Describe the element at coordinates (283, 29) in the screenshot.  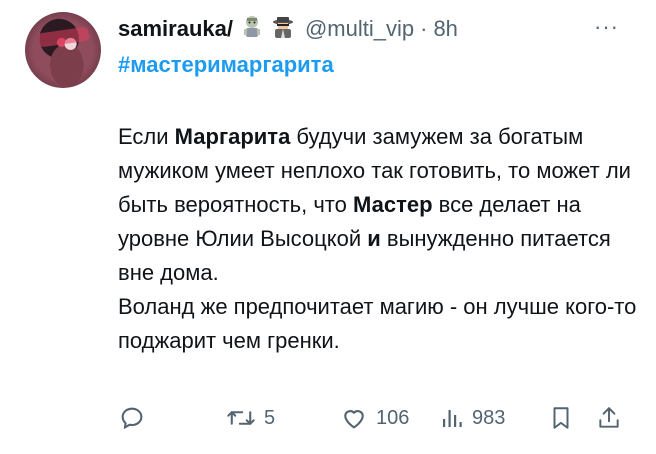
I see `spy-emoji-icon` at that location.